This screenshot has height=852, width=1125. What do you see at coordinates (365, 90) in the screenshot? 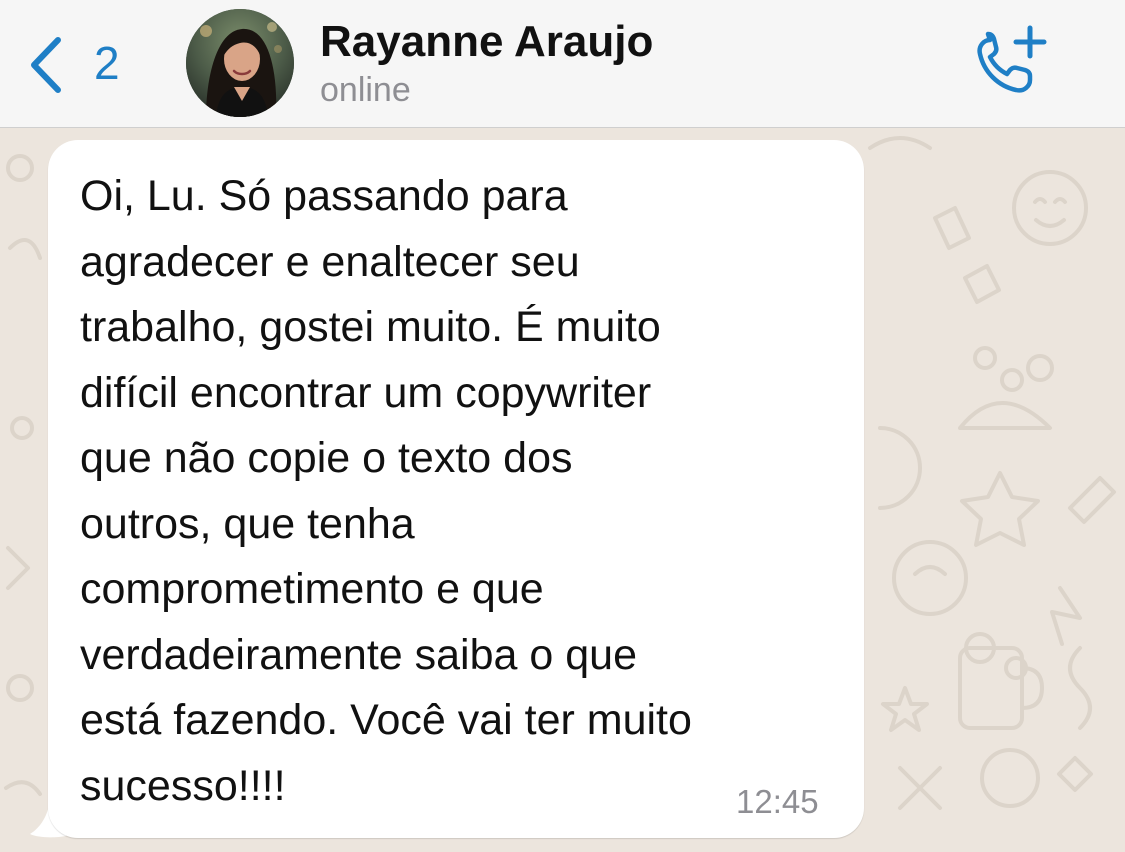
I see `contact-status: online` at bounding box center [365, 90].